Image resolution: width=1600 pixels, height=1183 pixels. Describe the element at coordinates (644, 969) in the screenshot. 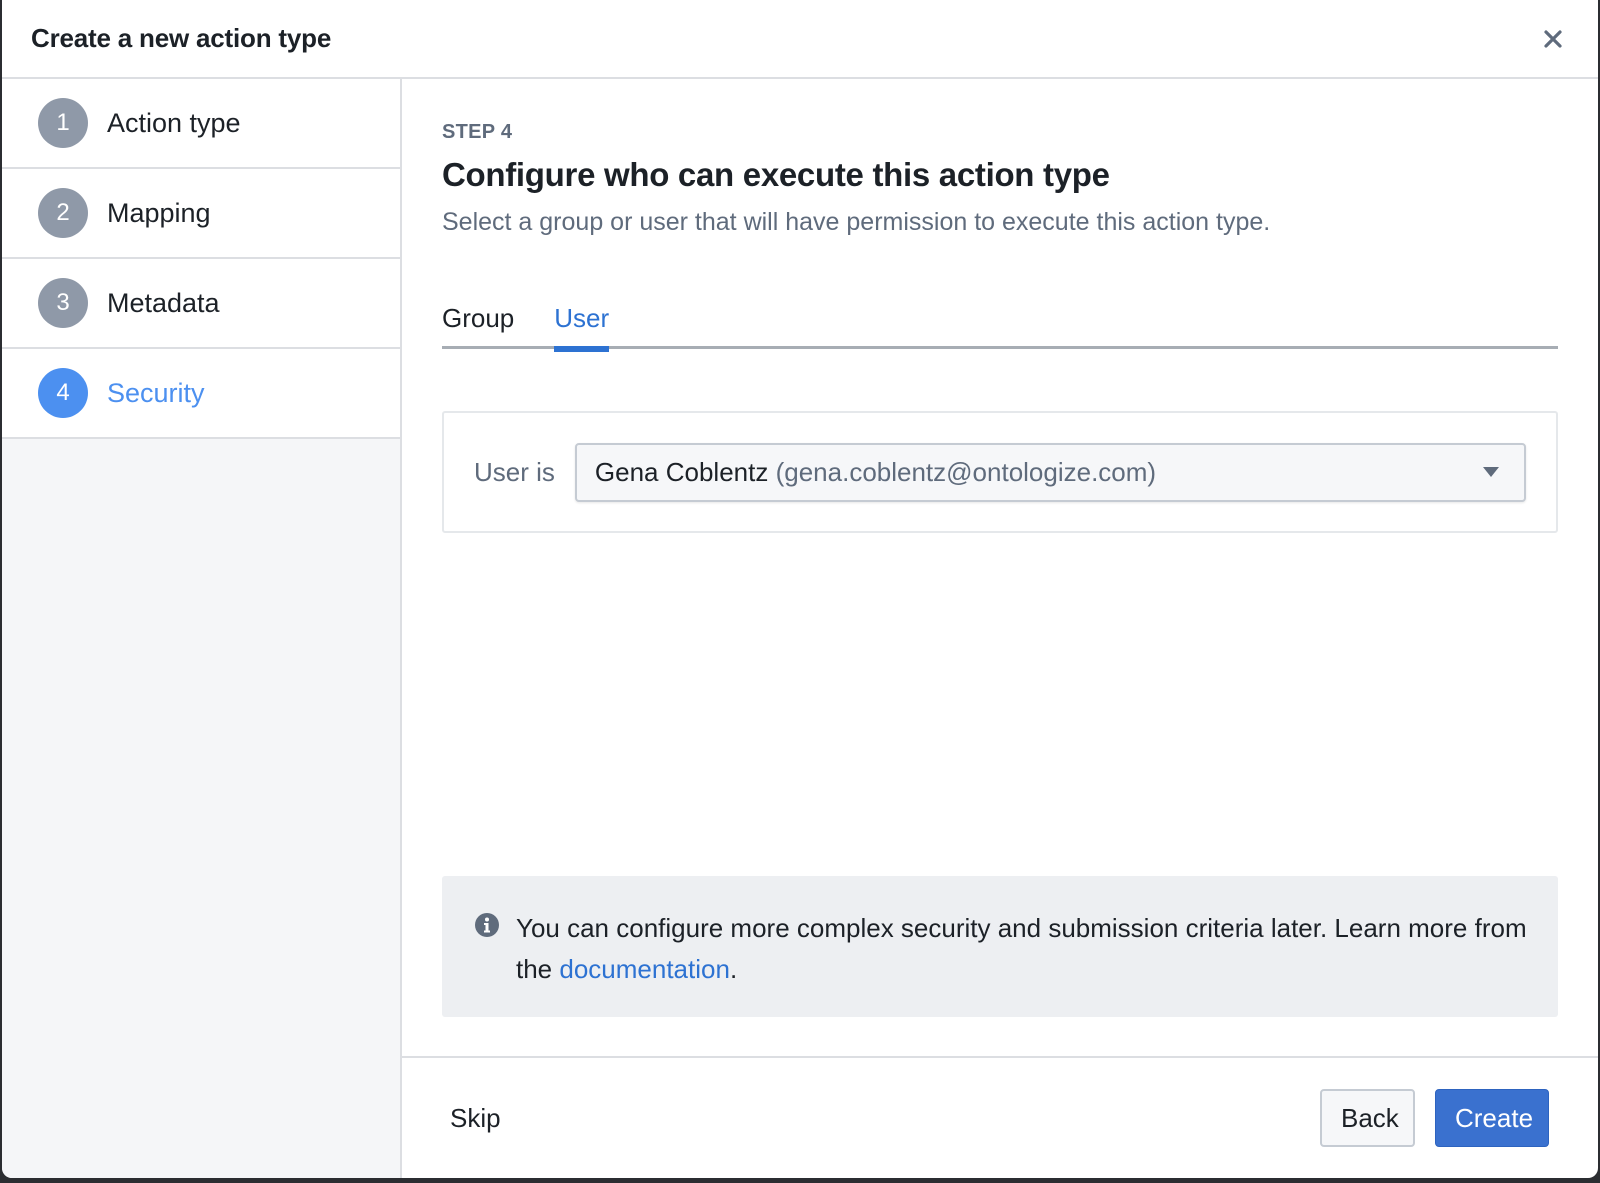

I see `documentation-link: documentation` at that location.